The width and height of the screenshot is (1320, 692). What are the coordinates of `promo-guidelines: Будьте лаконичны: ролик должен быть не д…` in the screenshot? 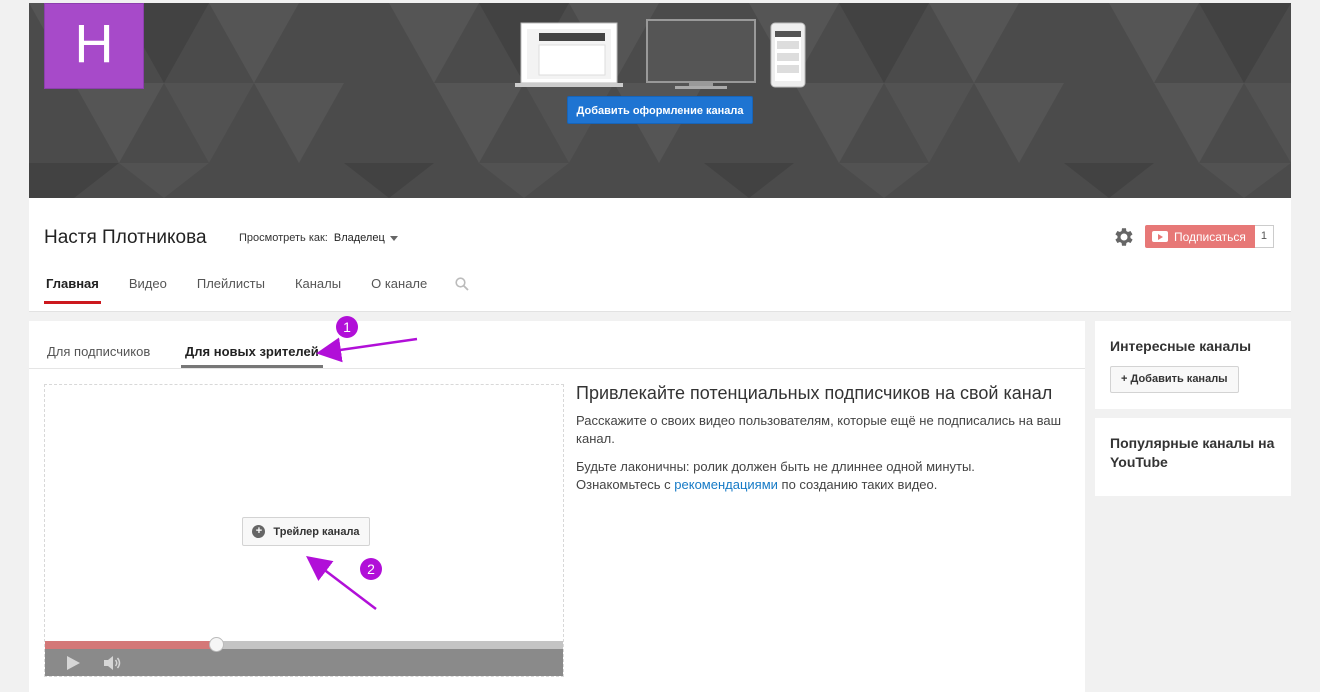 It's located at (826, 476).